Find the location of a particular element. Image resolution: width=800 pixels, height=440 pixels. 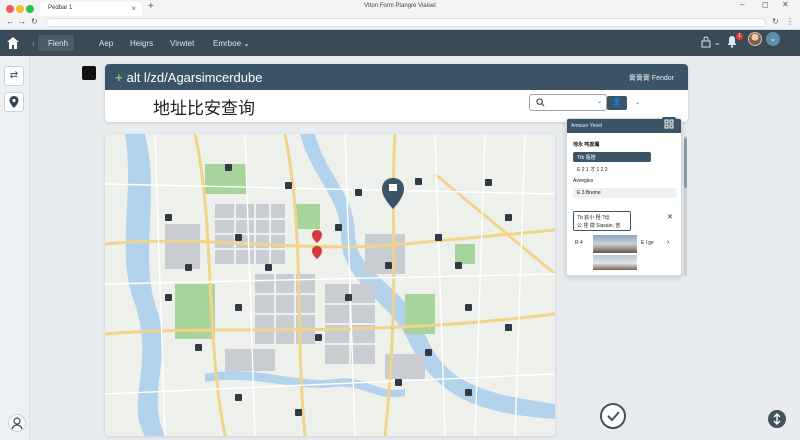

header-title-text: alt l/zd/Agarsimcerdube is located at coordinates (194, 77).